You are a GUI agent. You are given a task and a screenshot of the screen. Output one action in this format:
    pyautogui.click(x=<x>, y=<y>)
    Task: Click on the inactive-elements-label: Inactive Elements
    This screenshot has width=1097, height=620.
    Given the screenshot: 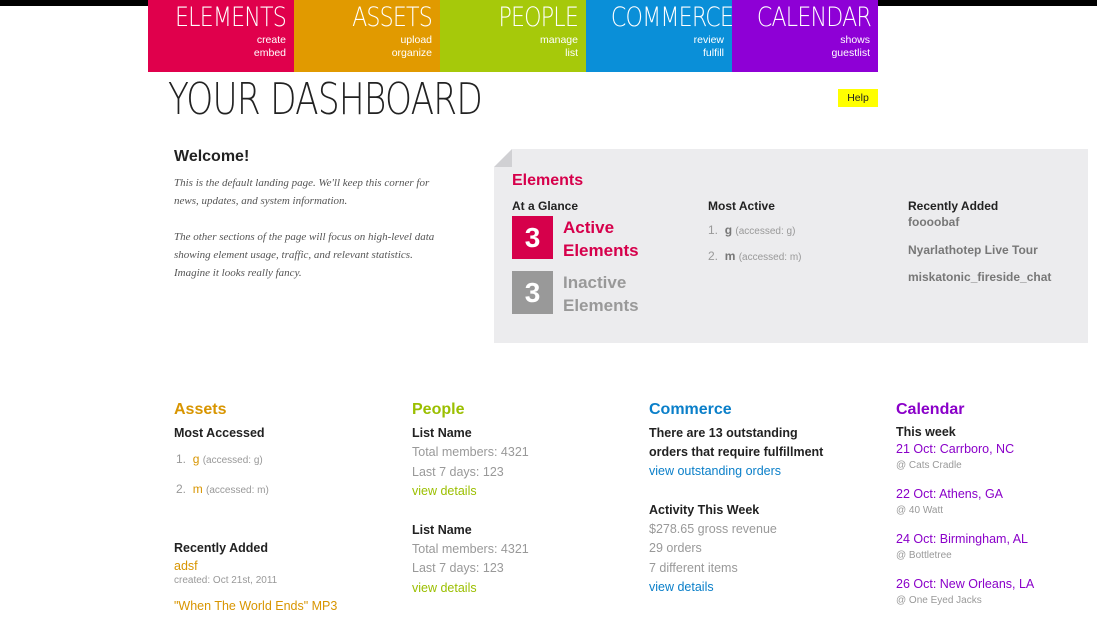 What is the action you would take?
    pyautogui.click(x=601, y=294)
    